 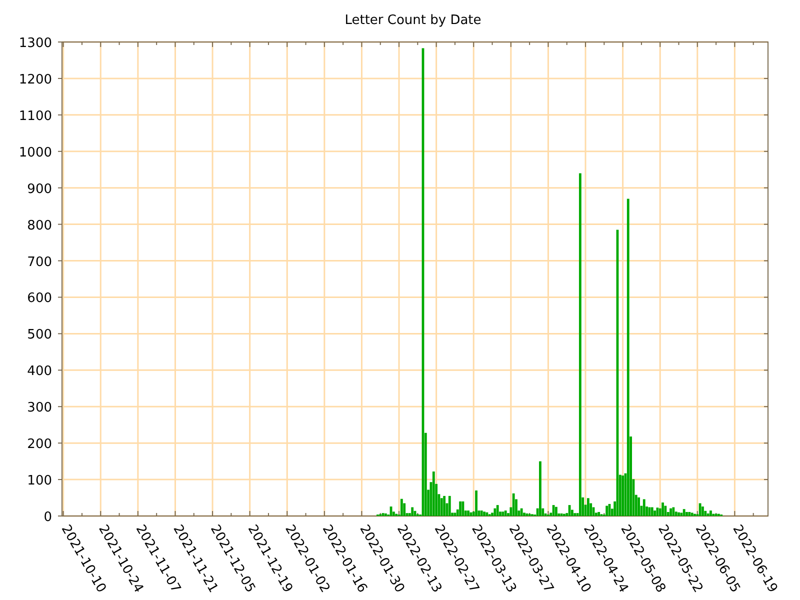 I want to click on y-tick-label: 400, so click(x=39, y=372).